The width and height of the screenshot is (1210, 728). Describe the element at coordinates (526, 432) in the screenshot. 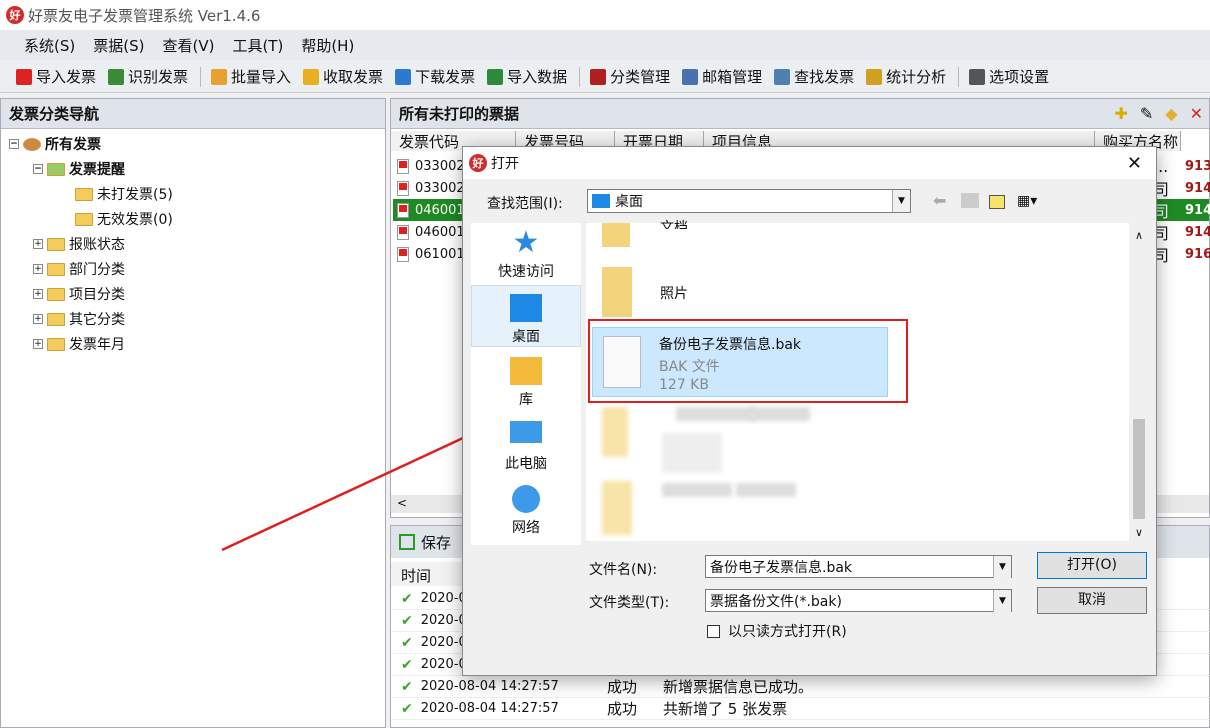

I see `computer-icon` at that location.